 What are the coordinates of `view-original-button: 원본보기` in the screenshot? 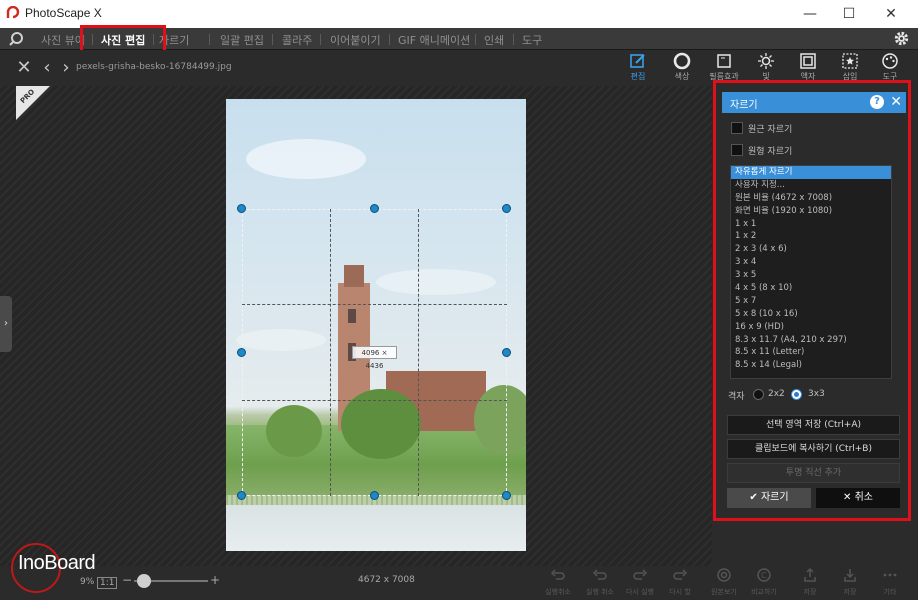 It's located at (724, 583).